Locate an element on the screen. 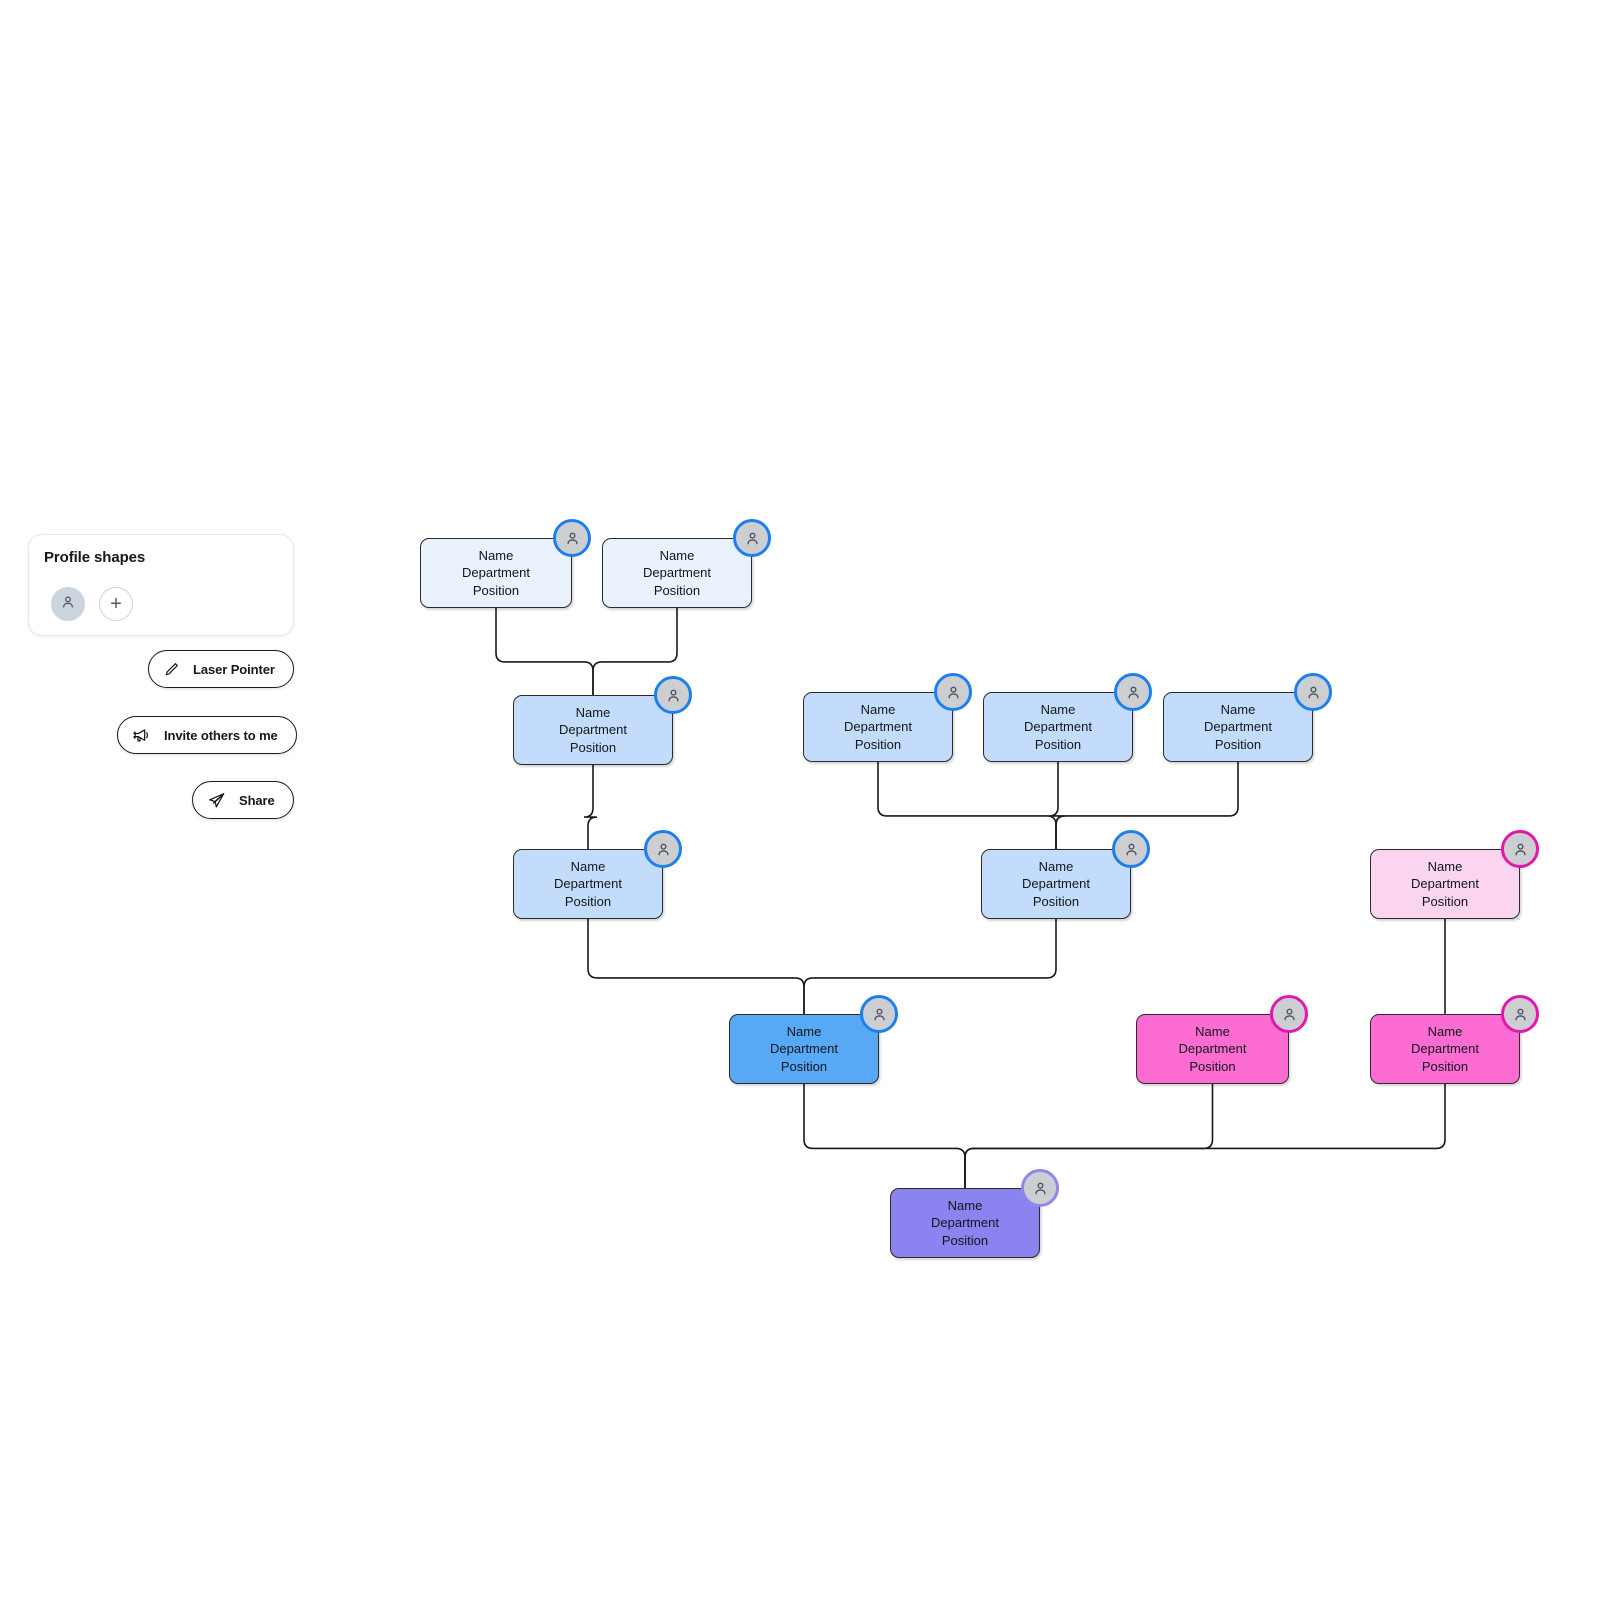 The image size is (1600, 1600). invite-others-button: Invite others to me is located at coordinates (207, 735).